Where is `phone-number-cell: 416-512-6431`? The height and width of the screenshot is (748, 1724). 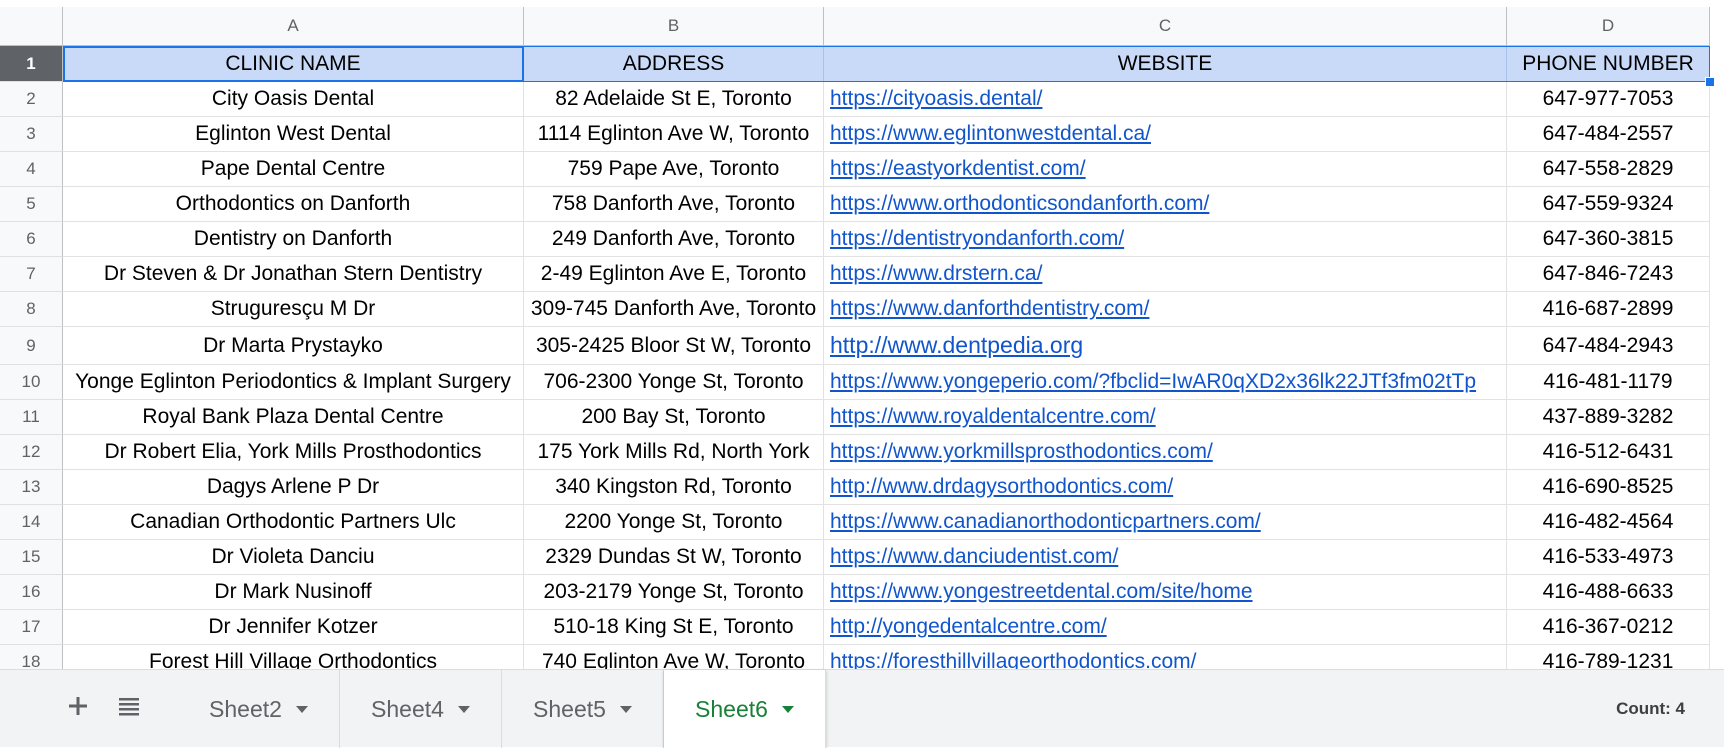 phone-number-cell: 416-512-6431 is located at coordinates (1608, 452).